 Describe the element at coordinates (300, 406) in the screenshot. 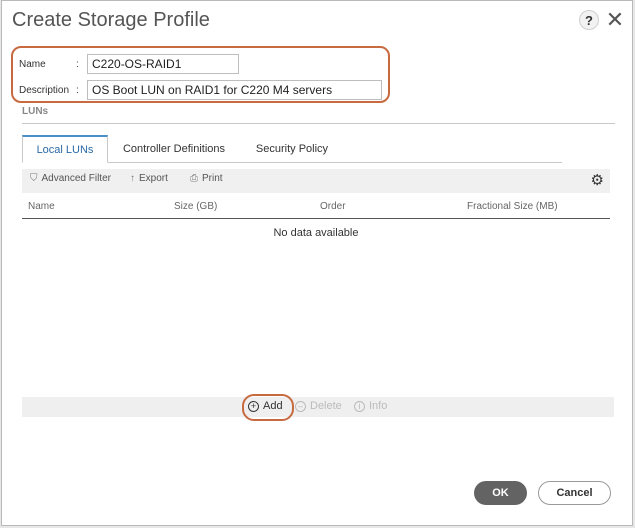

I see `delete-icon: –` at that location.